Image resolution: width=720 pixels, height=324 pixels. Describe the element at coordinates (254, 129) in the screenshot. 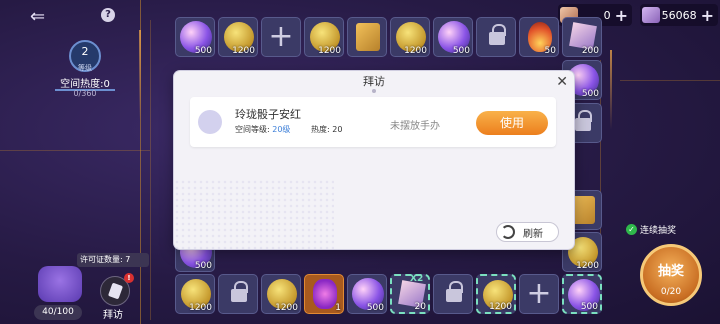

I see `friend-level-prefix: 空间等级:` at that location.